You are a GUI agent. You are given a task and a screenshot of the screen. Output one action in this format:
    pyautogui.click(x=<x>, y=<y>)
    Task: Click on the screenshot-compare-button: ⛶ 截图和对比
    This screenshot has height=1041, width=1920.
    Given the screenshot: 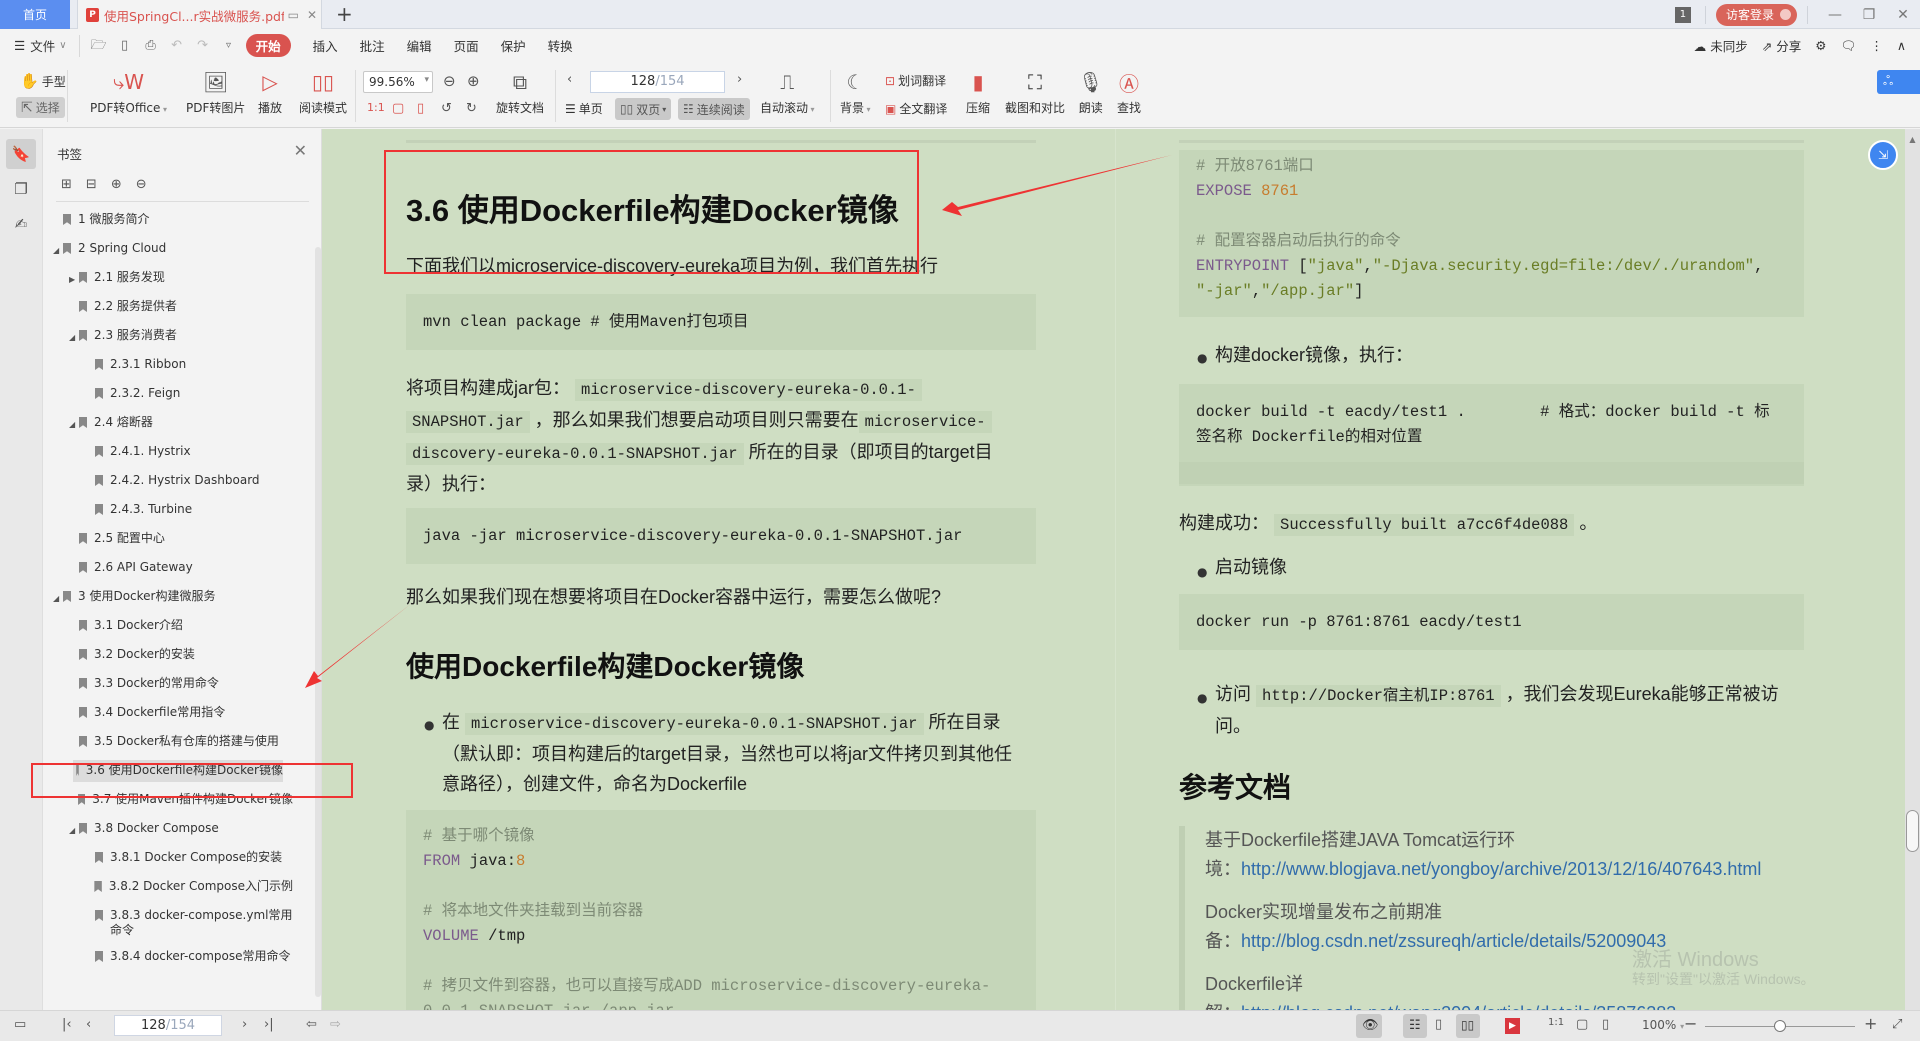 What is the action you would take?
    pyautogui.click(x=1035, y=91)
    